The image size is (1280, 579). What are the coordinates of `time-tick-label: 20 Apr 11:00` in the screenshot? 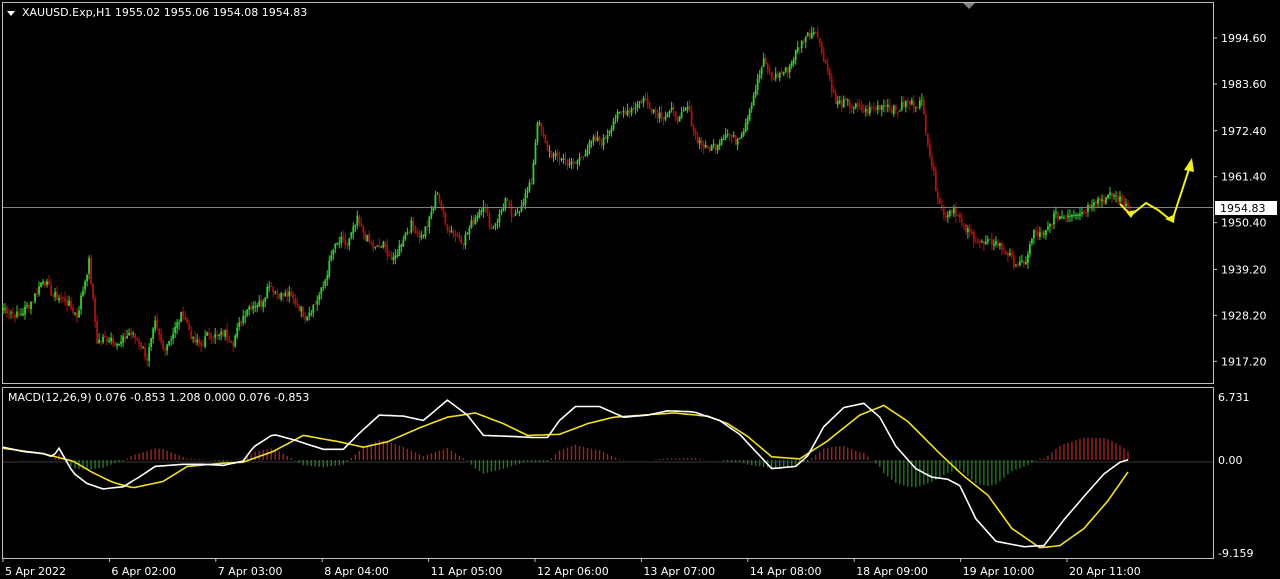 It's located at (1105, 571).